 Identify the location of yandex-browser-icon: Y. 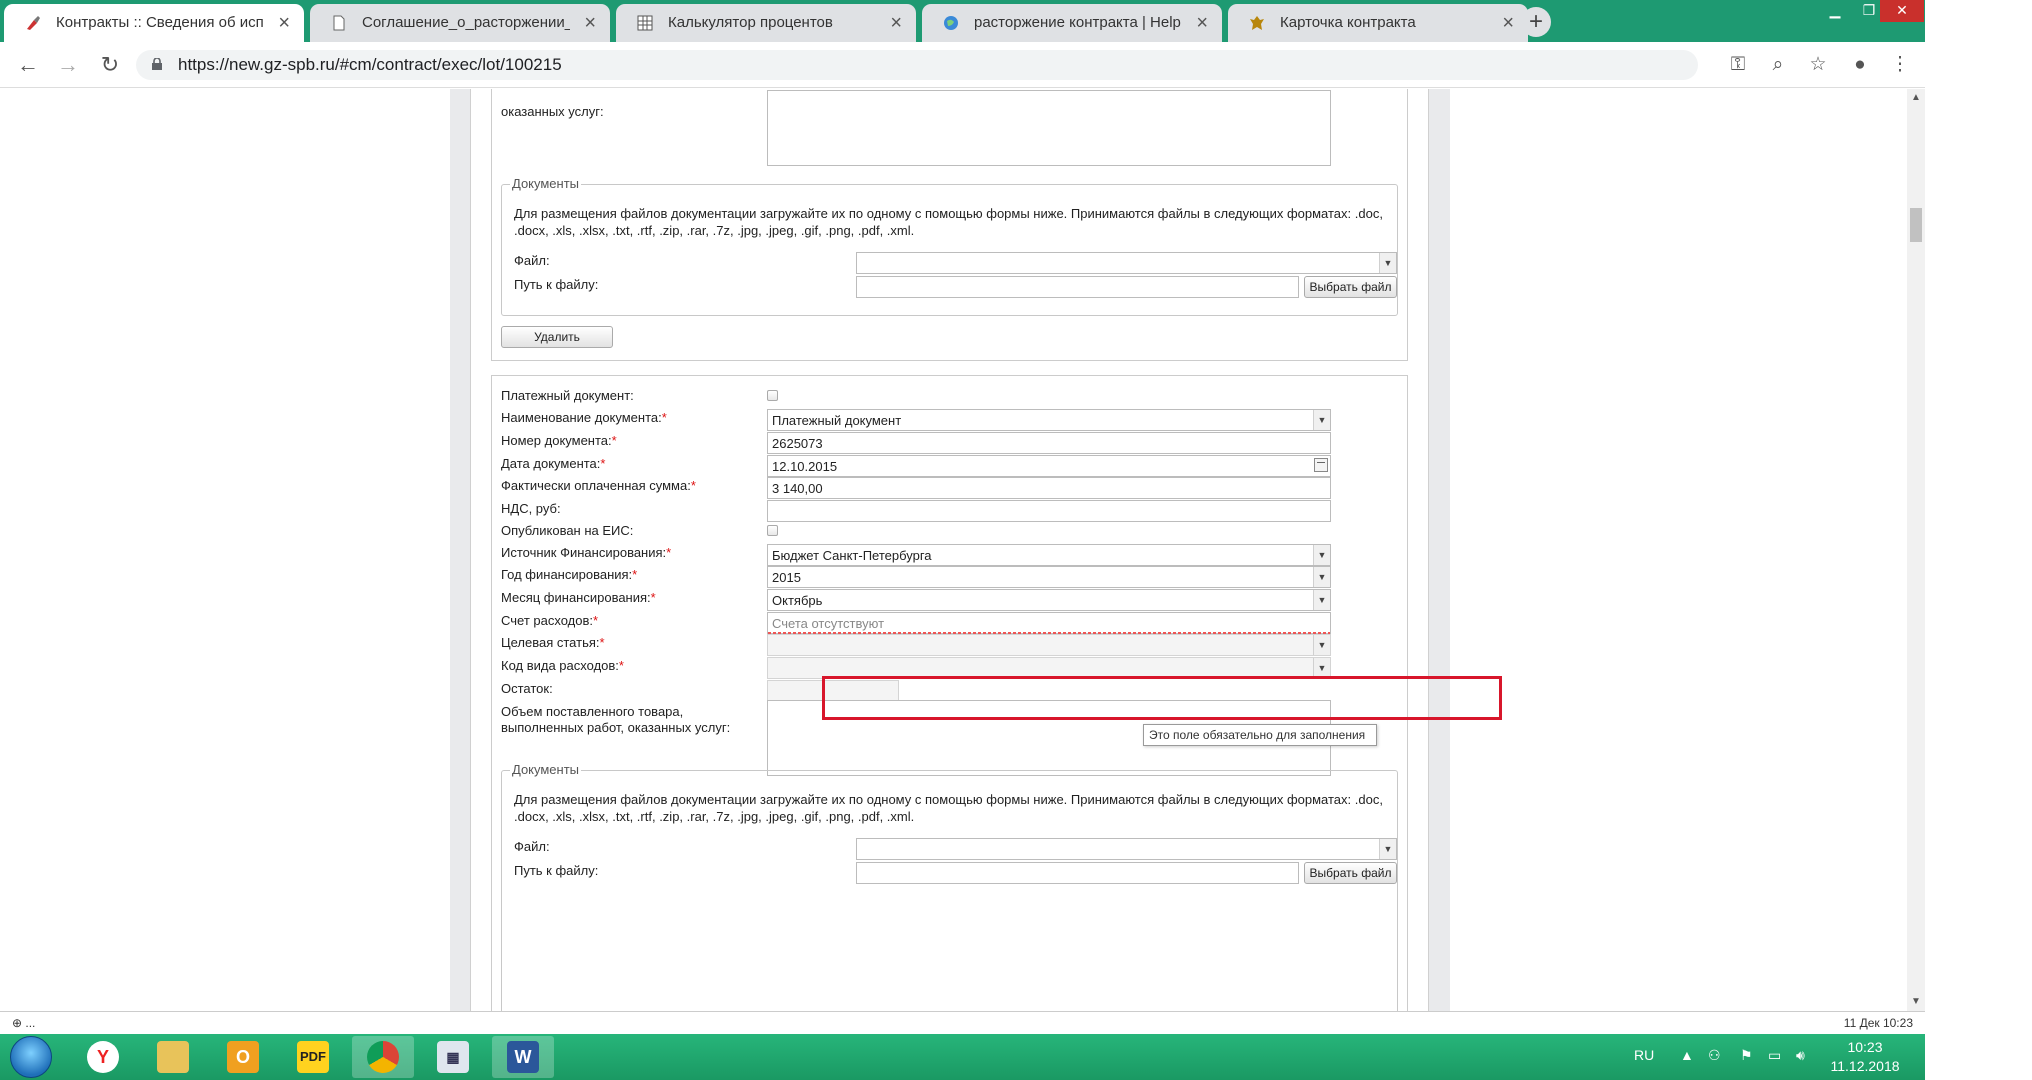
(103, 1057).